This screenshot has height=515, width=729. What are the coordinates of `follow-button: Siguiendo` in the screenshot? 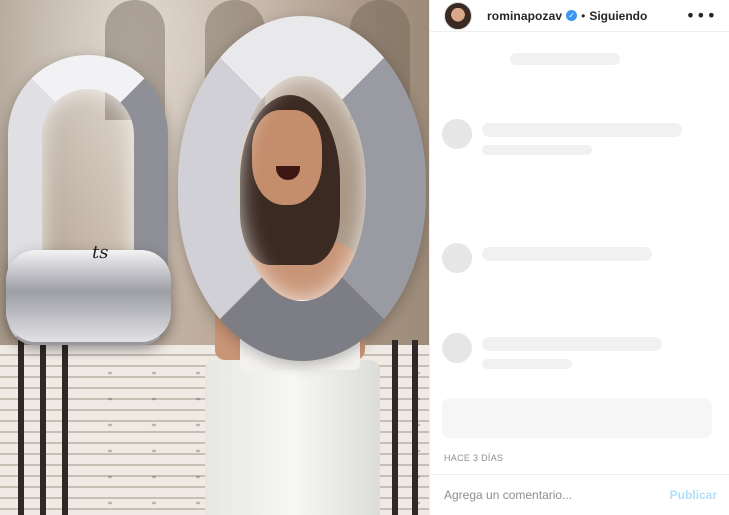 It's located at (618, 16).